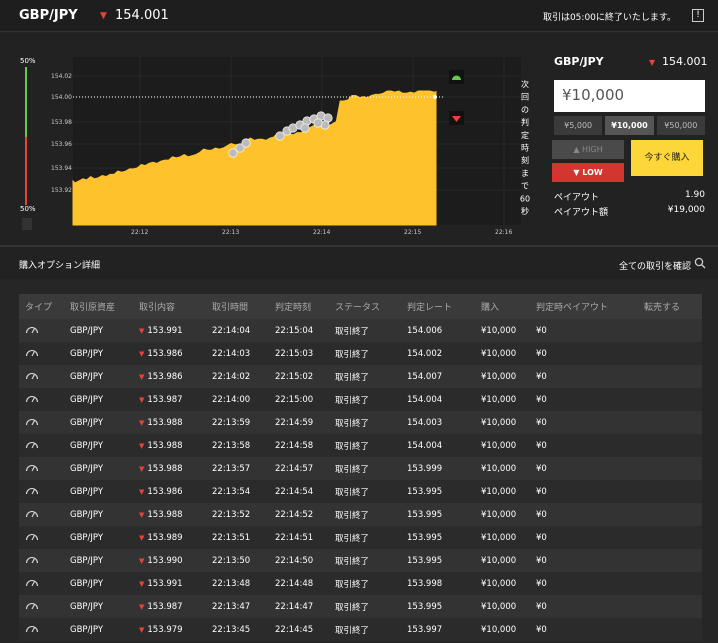 The image size is (718, 643). Describe the element at coordinates (412, 232) in the screenshot. I see `x-tick-label: 22:15` at that location.